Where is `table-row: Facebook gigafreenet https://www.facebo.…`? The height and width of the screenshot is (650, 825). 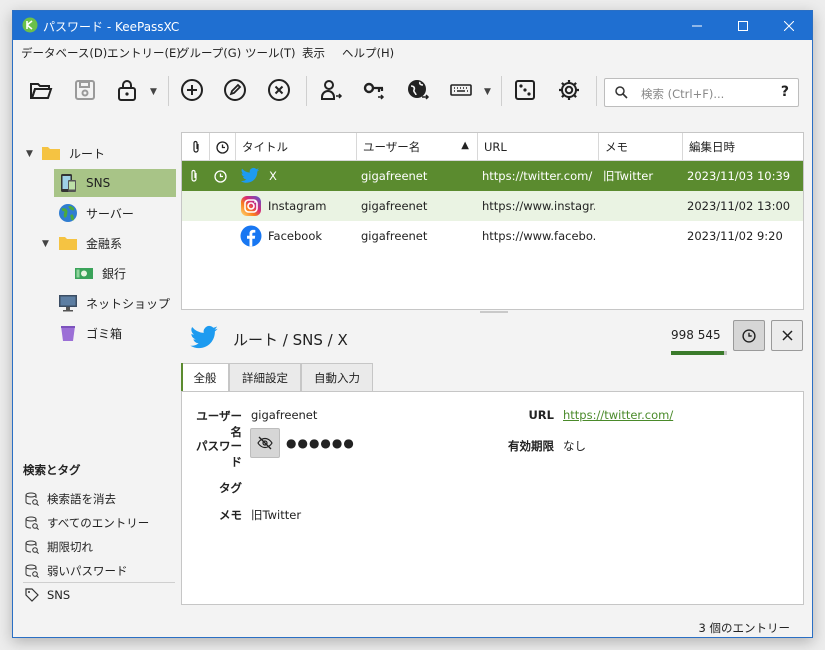
table-row: Facebook gigafreenet https://www.facebo.… is located at coordinates (492, 236).